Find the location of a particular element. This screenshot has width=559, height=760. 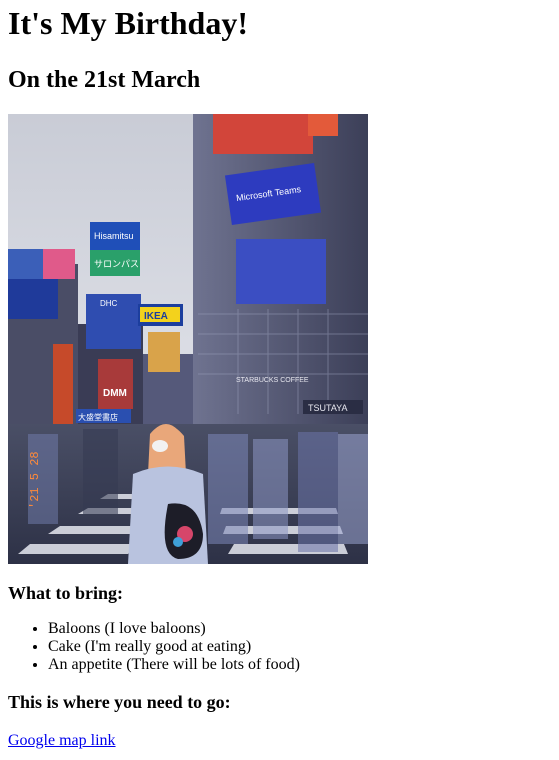

photo-date-stamp: '21 5 28 is located at coordinates (35, 480).